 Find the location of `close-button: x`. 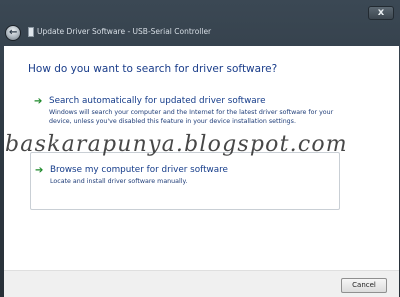

close-button: x is located at coordinates (381, 13).